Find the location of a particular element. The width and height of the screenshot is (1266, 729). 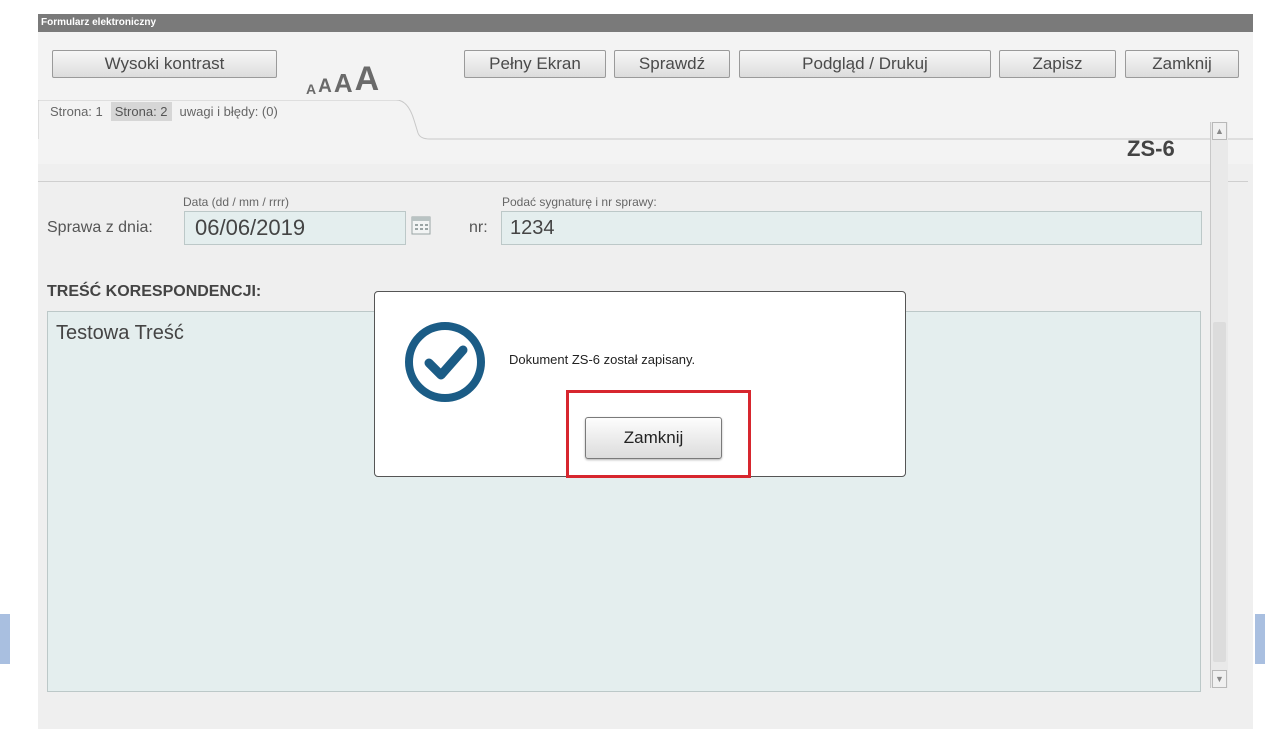

high-contrast-button: Wysoki kontrast is located at coordinates (164, 64).